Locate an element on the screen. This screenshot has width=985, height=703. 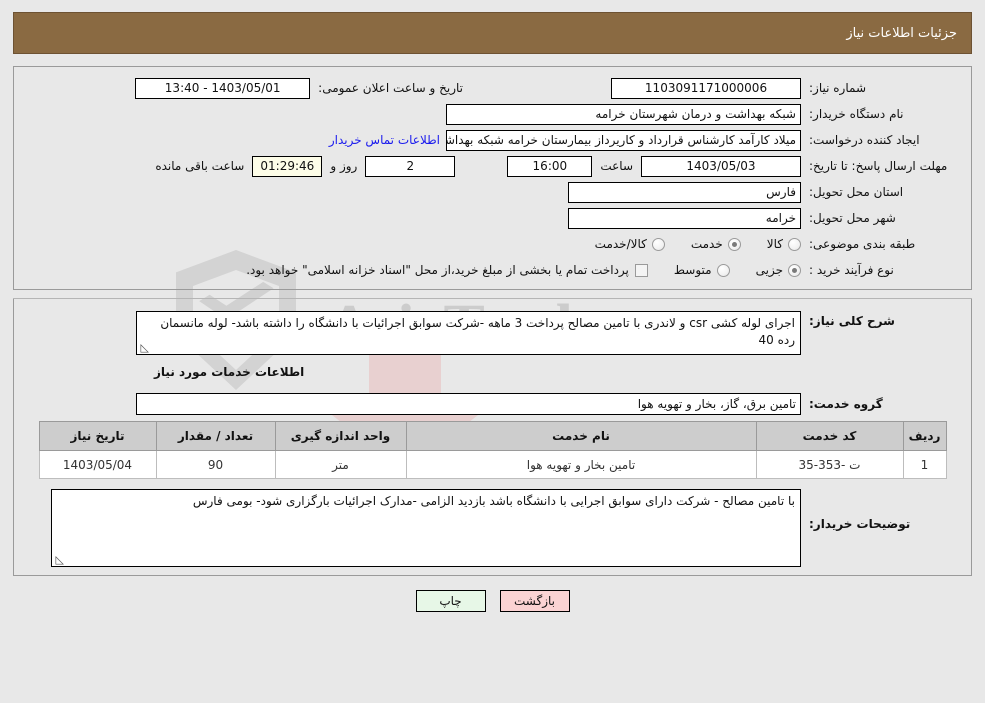
th-measure-unit: واحد اندازه گیری is located at coordinates (340, 436).